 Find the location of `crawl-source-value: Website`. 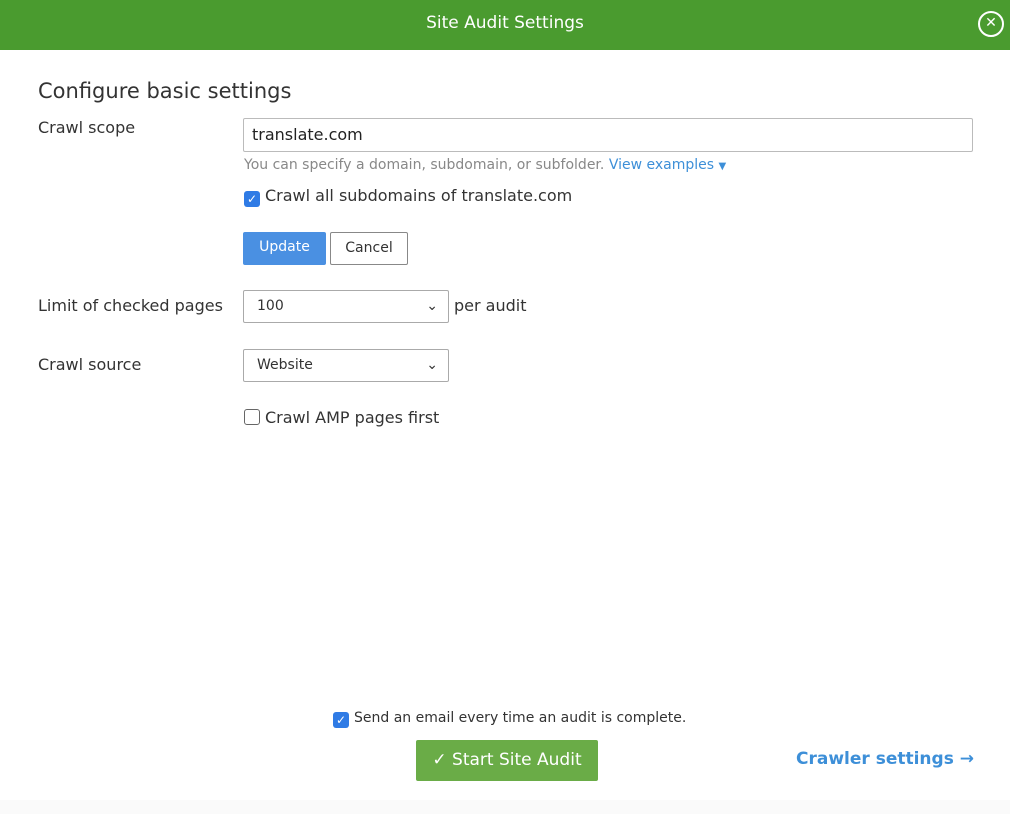

crawl-source-value: Website is located at coordinates (285, 365).